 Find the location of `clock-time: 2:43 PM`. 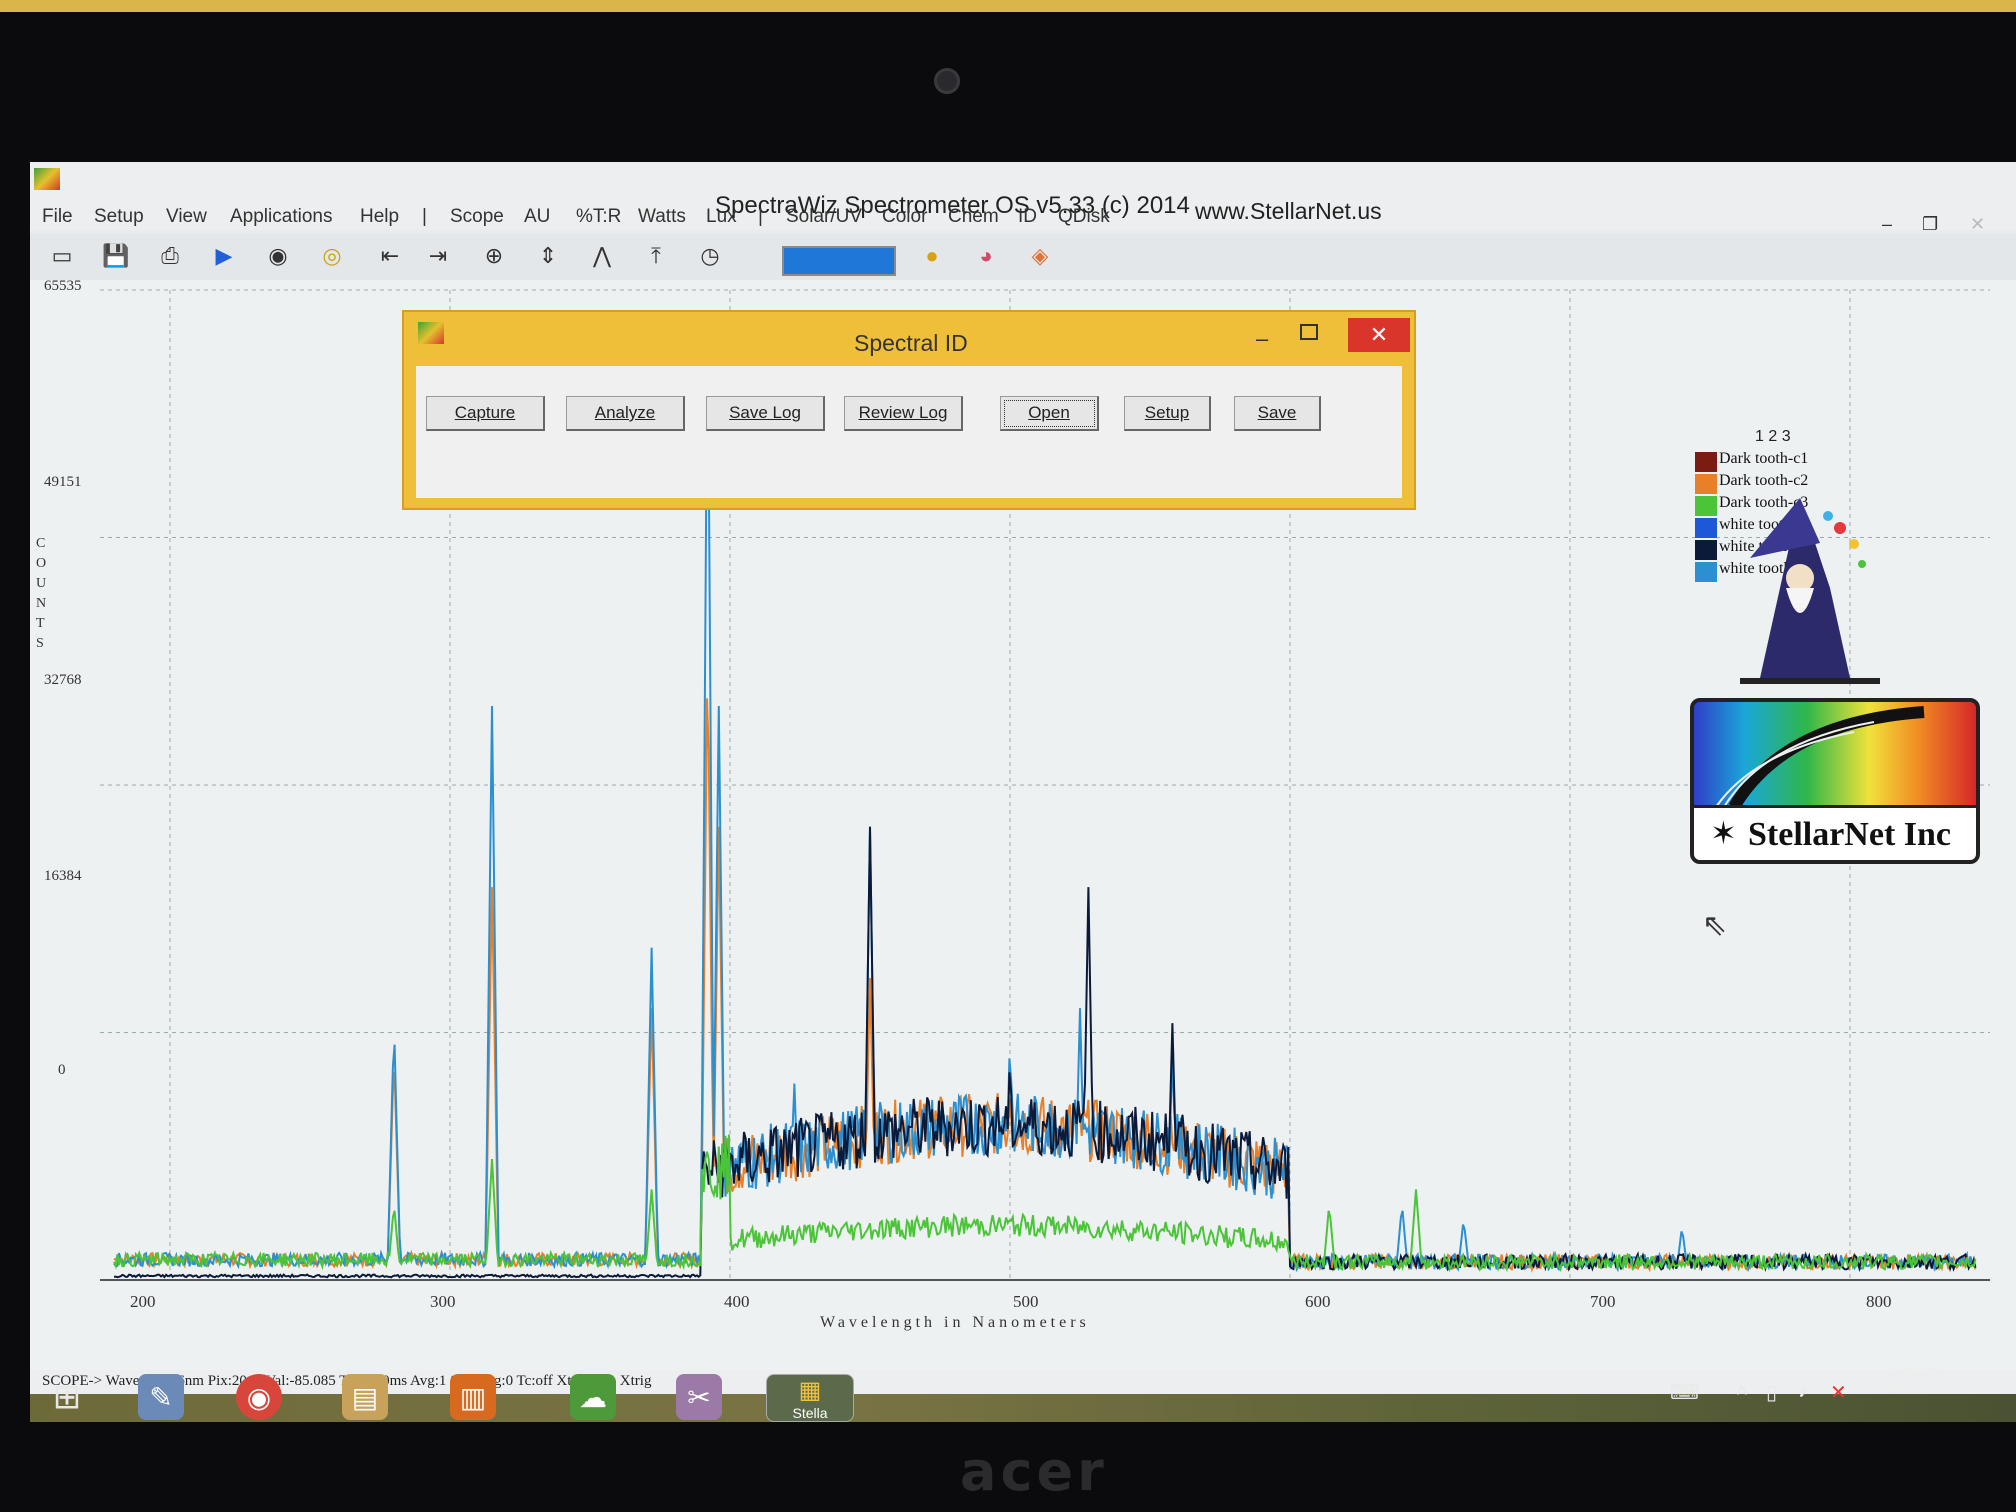

clock-time: 2:43 PM is located at coordinates (1916, 1372).